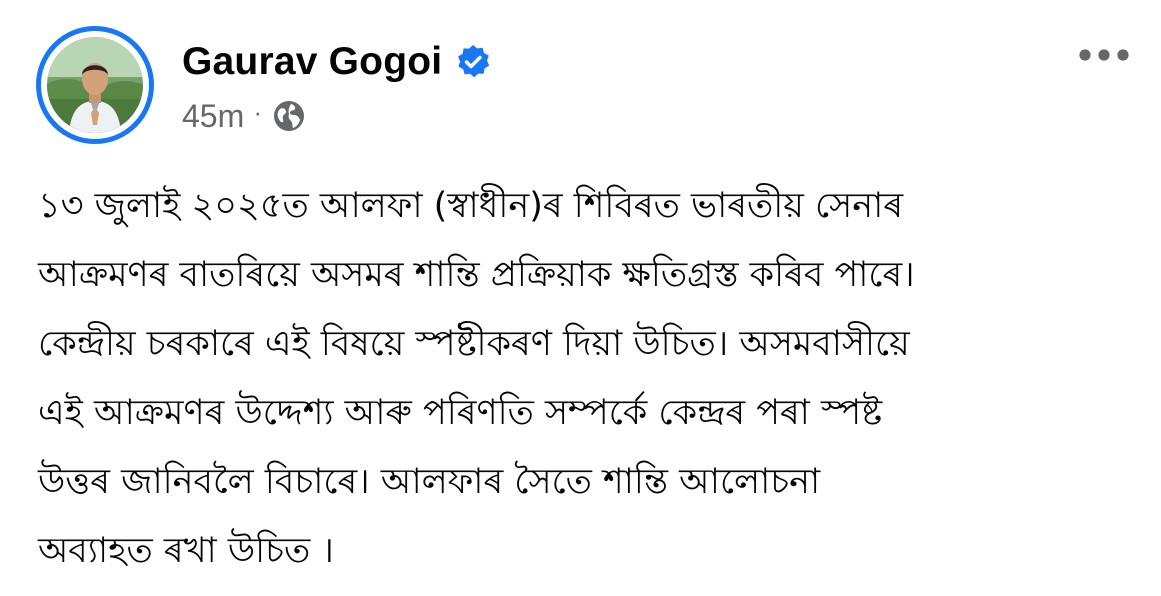 The height and width of the screenshot is (596, 1161). Describe the element at coordinates (213, 116) in the screenshot. I see `post-timestamp: 45m` at that location.